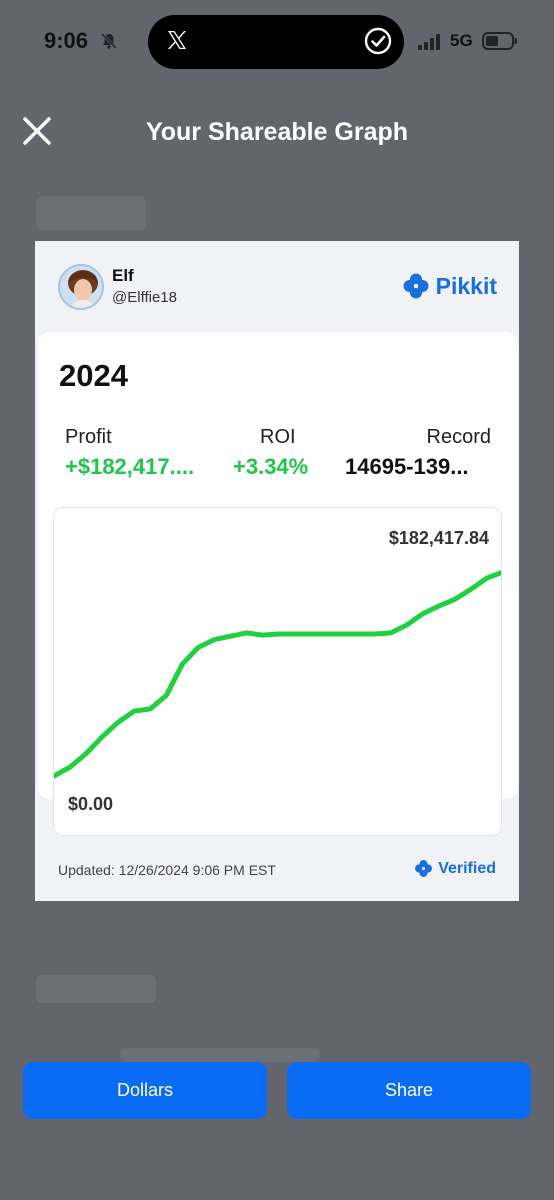  What do you see at coordinates (277, 43) in the screenshot?
I see `status-bar: 9:06 5G` at bounding box center [277, 43].